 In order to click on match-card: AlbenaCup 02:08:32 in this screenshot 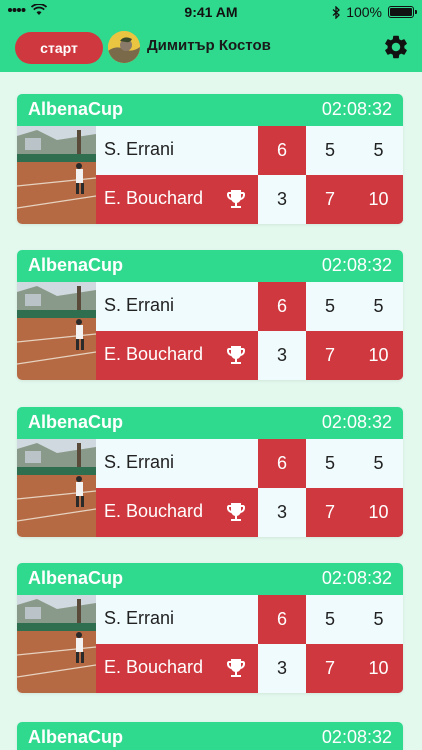, I will do `click(210, 736)`.